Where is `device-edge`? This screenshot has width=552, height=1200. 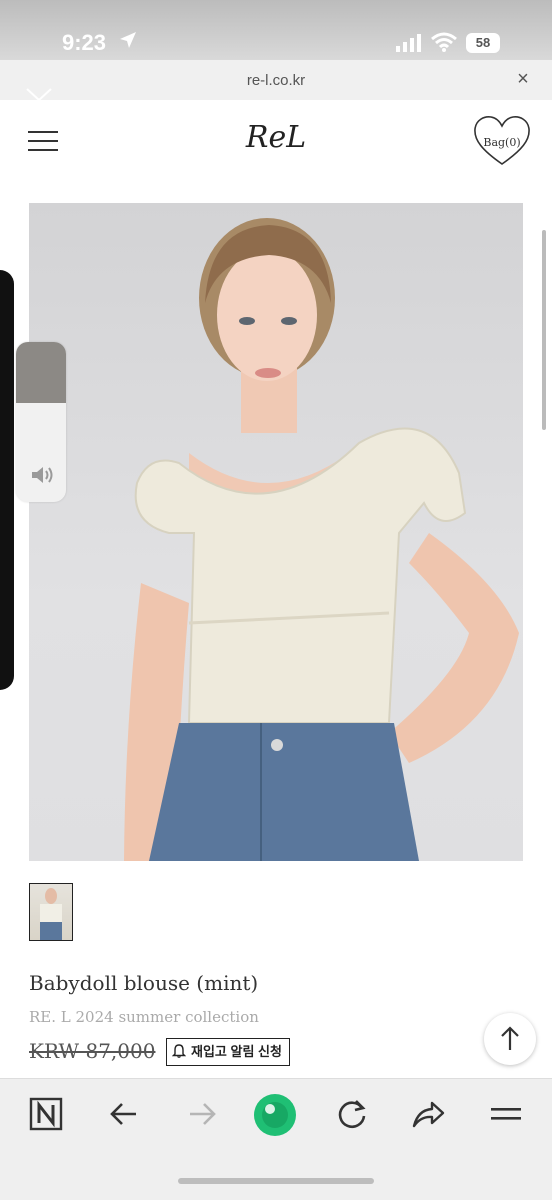 device-edge is located at coordinates (7, 480).